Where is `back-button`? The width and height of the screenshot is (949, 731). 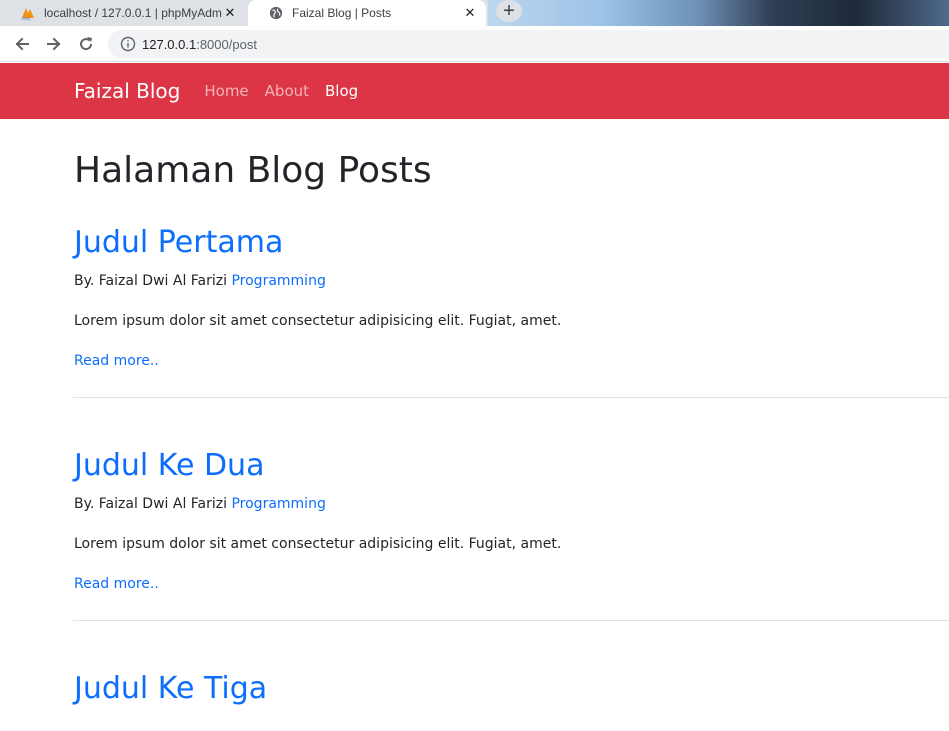
back-button is located at coordinates (22, 44).